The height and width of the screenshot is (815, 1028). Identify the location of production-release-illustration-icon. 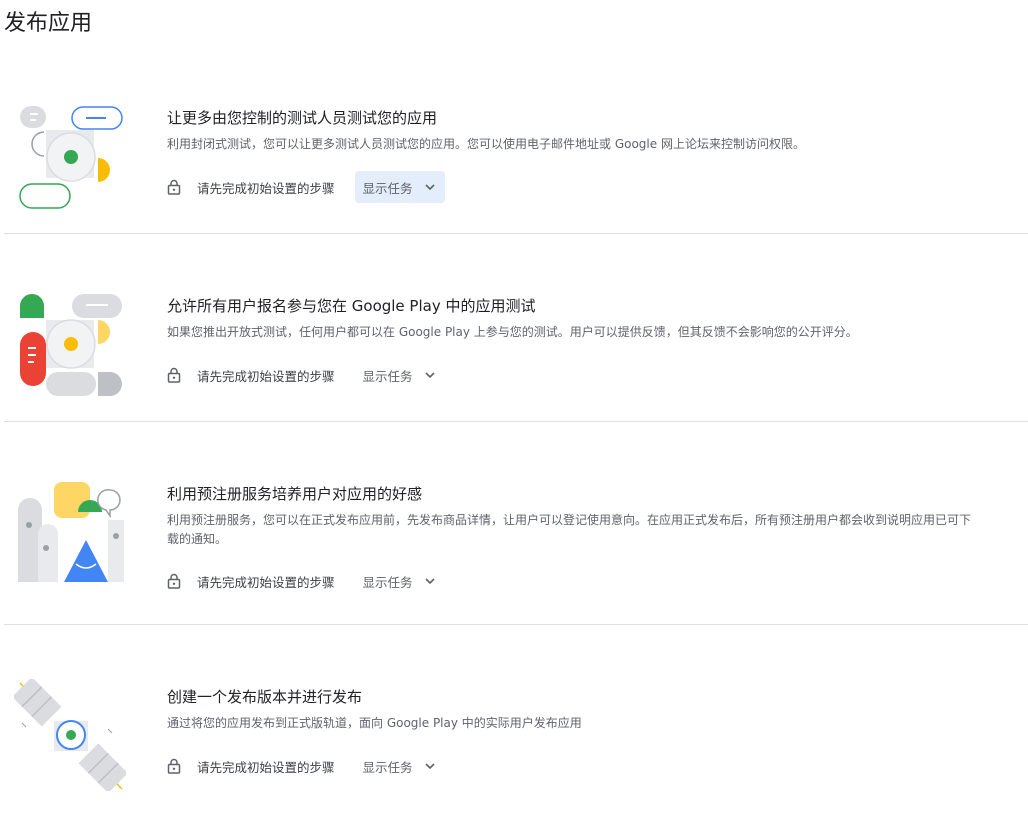
(70, 735).